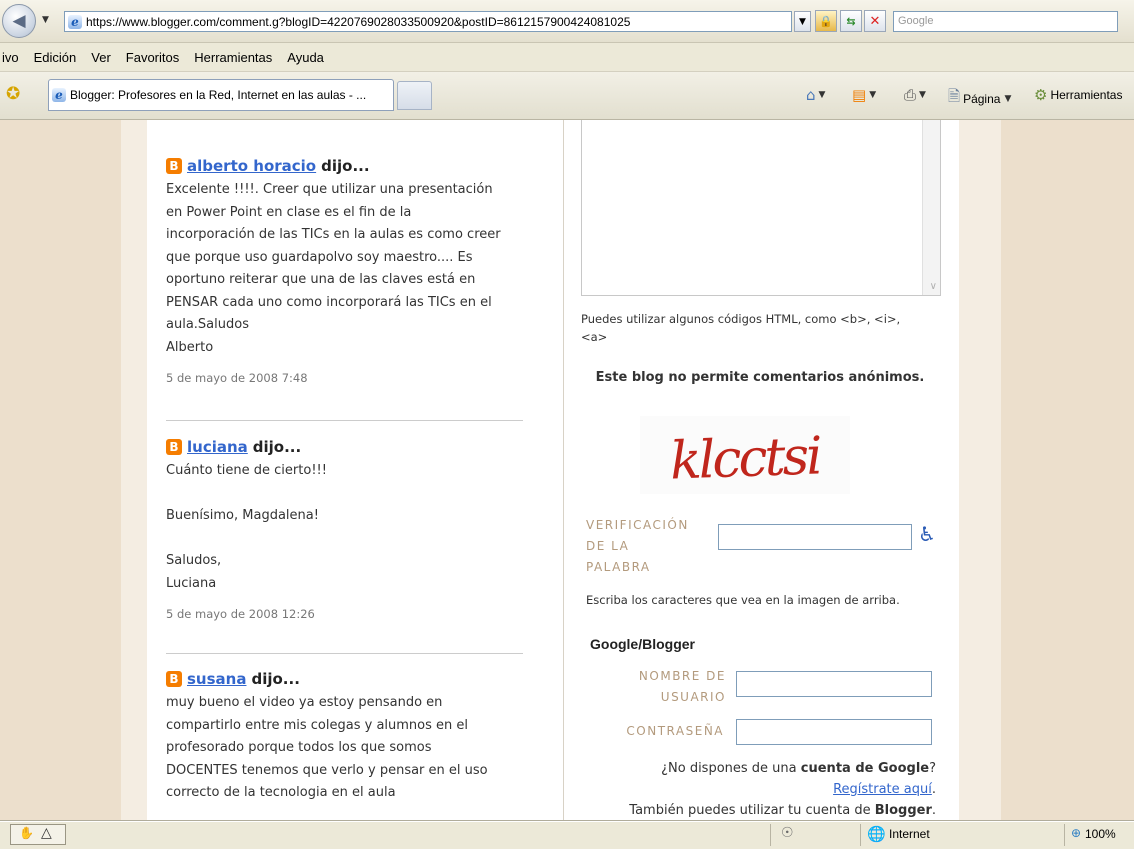 This screenshot has width=1134, height=849. I want to click on scroll-down-icon: ∨, so click(933, 286).